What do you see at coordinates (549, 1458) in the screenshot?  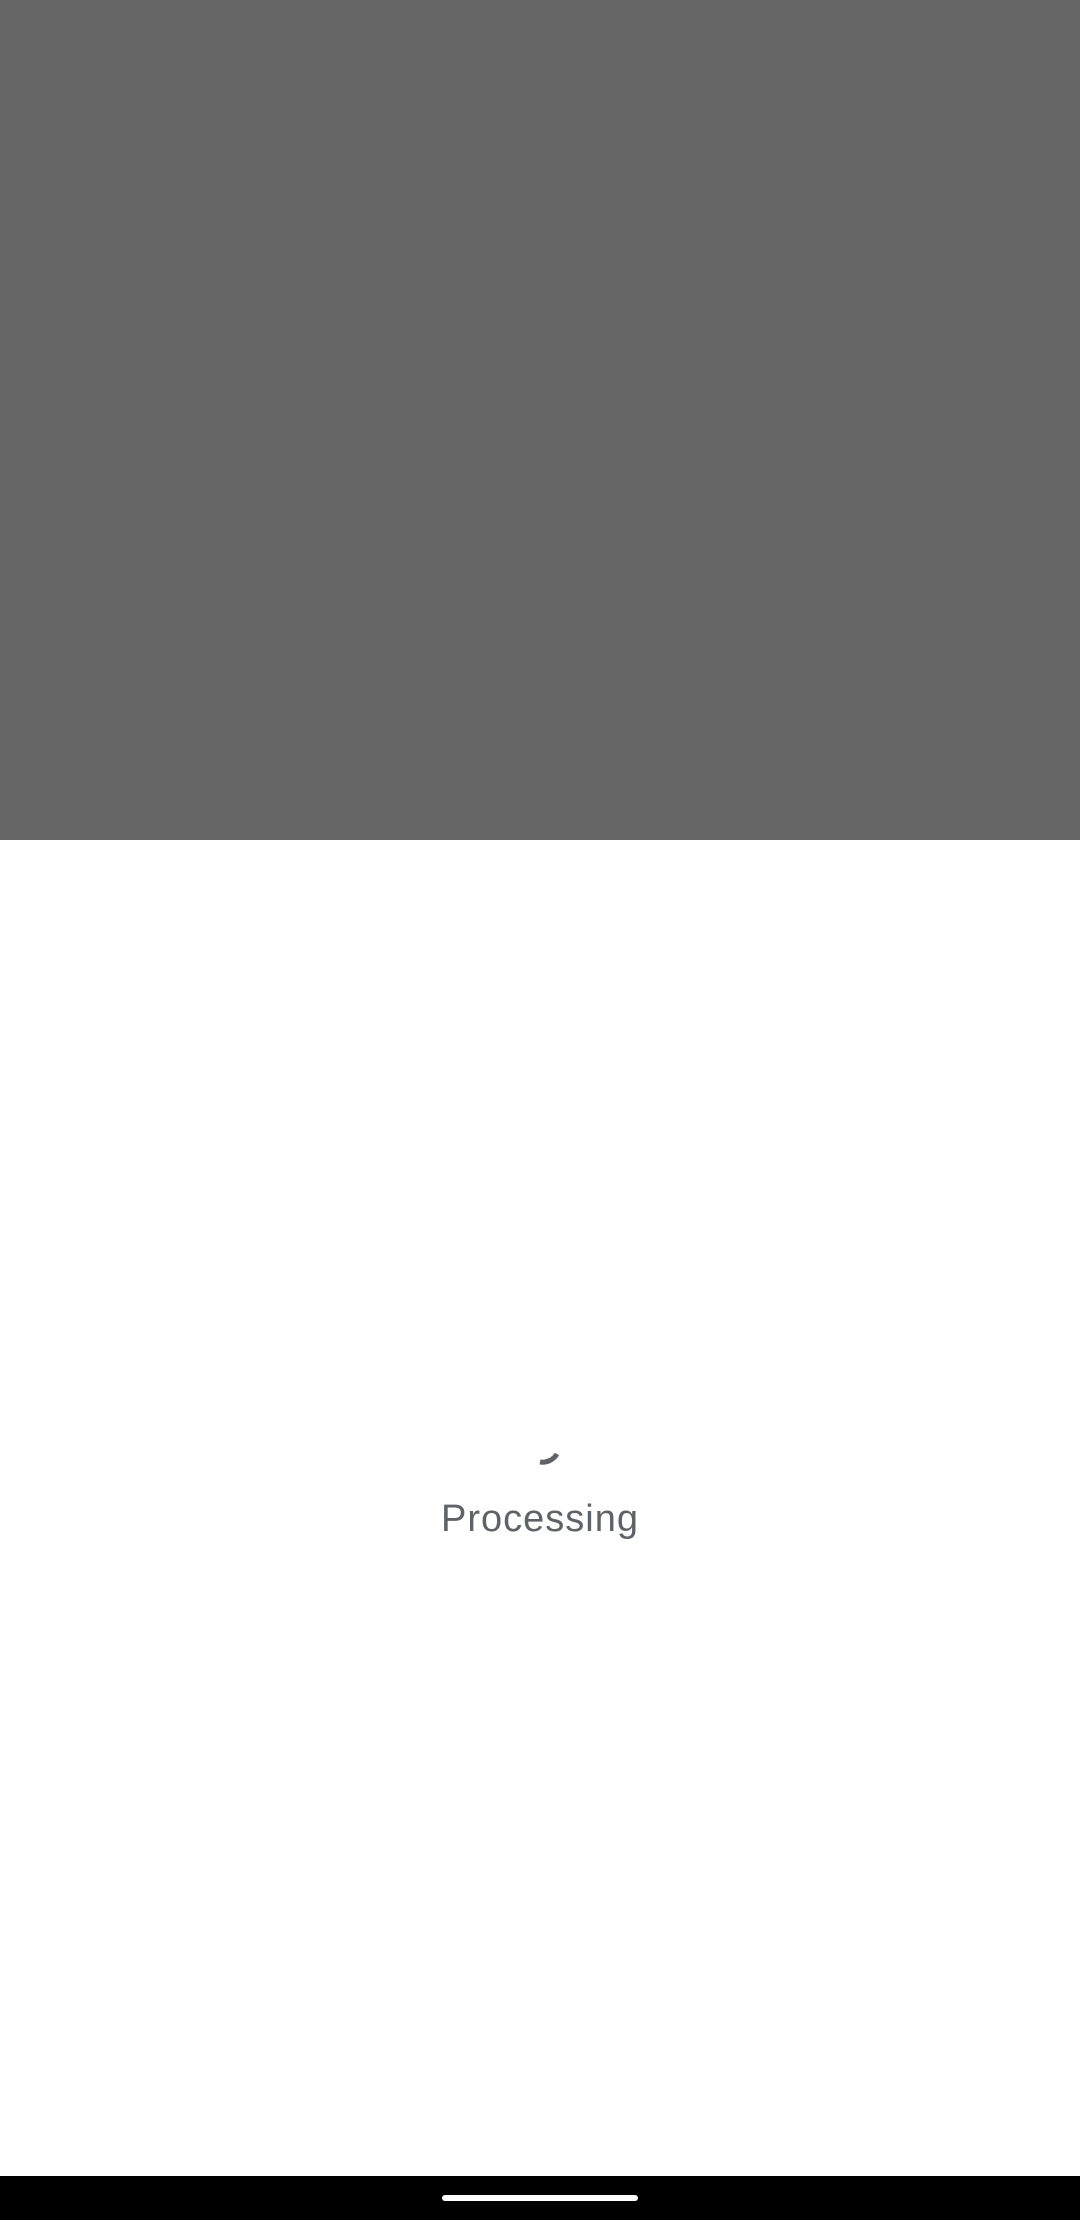 I see `spinner-icon` at bounding box center [549, 1458].